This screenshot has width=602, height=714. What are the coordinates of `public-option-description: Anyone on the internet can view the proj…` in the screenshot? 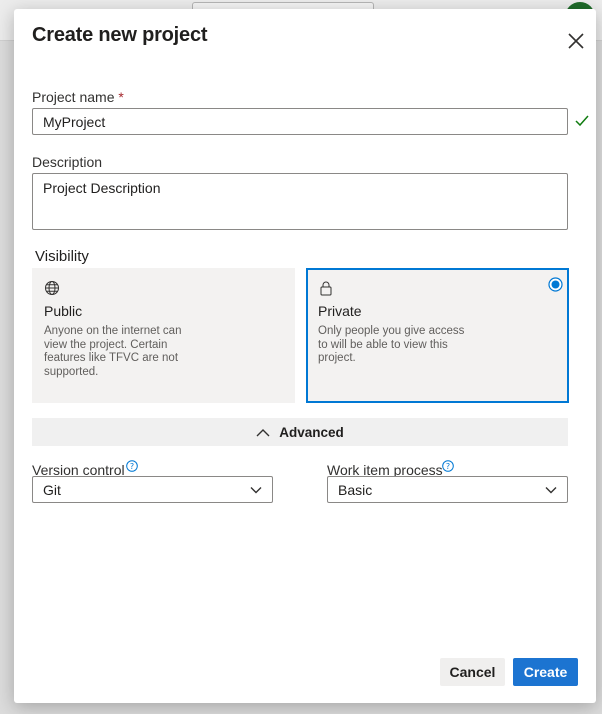 It's located at (113, 351).